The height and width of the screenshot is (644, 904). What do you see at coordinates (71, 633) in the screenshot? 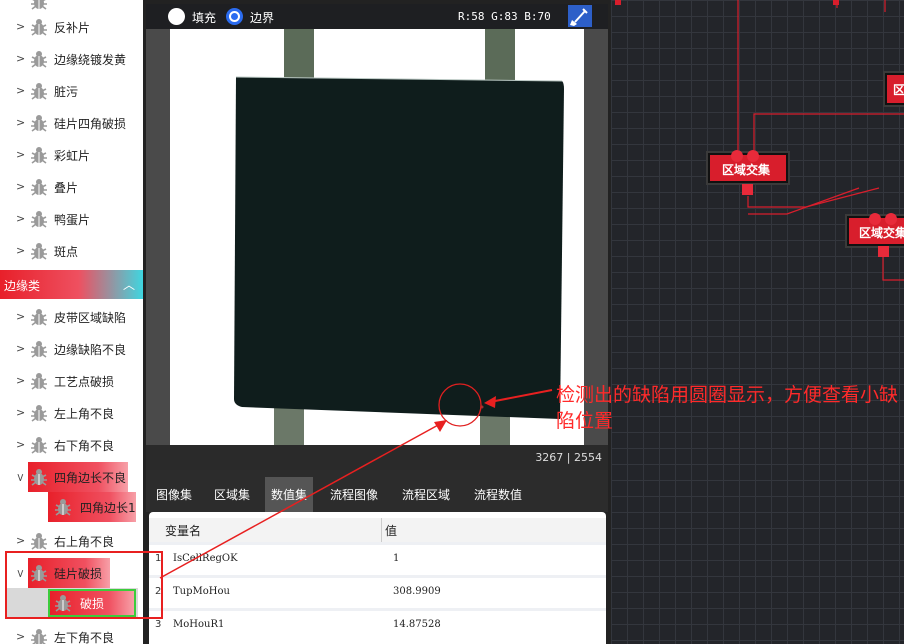
I see `tree-item-bottom-left: > 左下角不良` at bounding box center [71, 633].